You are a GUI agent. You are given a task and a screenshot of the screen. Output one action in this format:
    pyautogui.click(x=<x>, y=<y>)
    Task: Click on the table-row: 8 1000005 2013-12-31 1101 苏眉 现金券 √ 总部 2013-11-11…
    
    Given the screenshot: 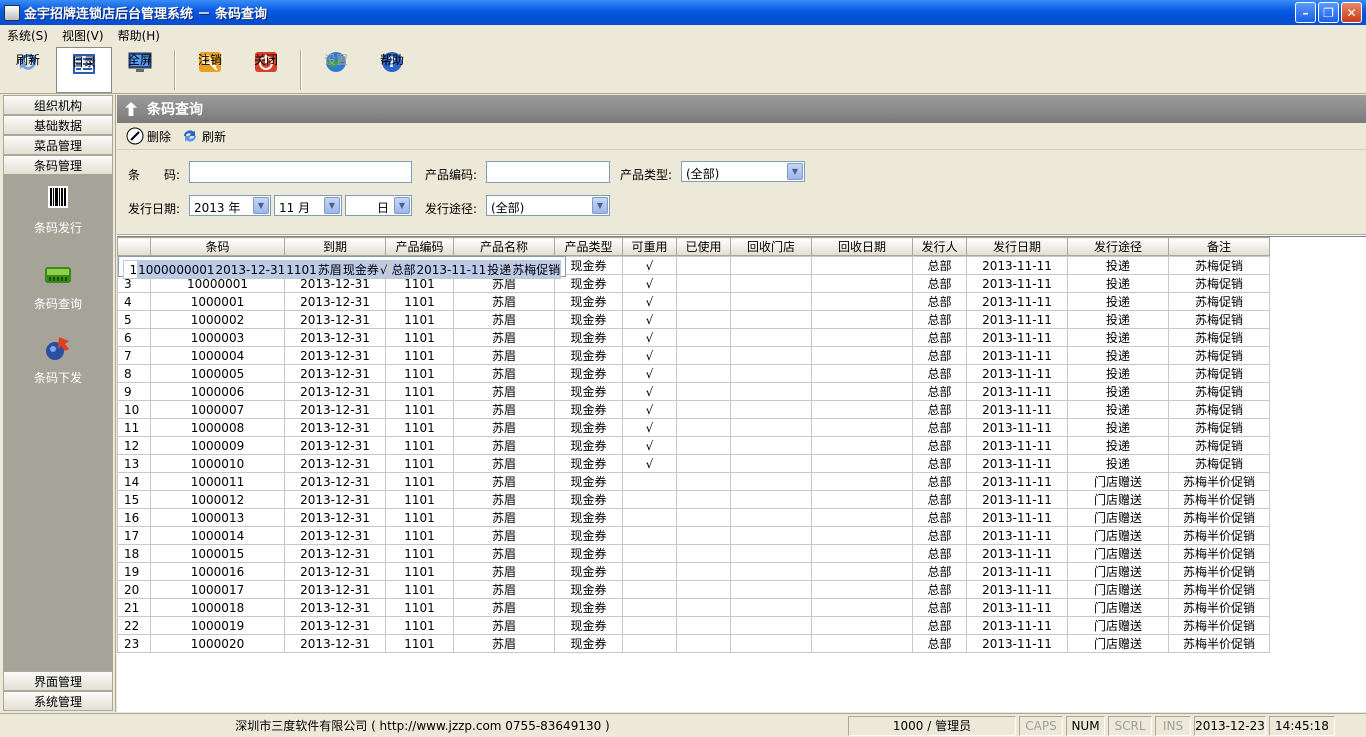 What is the action you would take?
    pyautogui.click(x=693, y=373)
    